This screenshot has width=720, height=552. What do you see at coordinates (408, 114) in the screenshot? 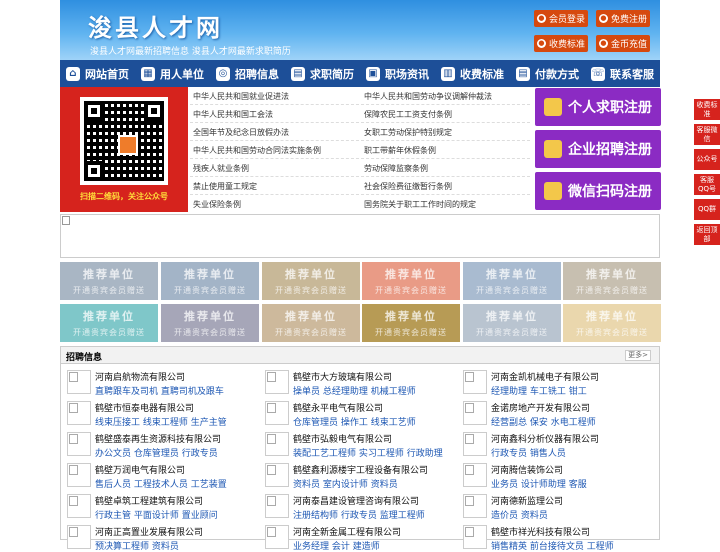
I see `law-link: 保障农民工工资支付条例` at bounding box center [408, 114].